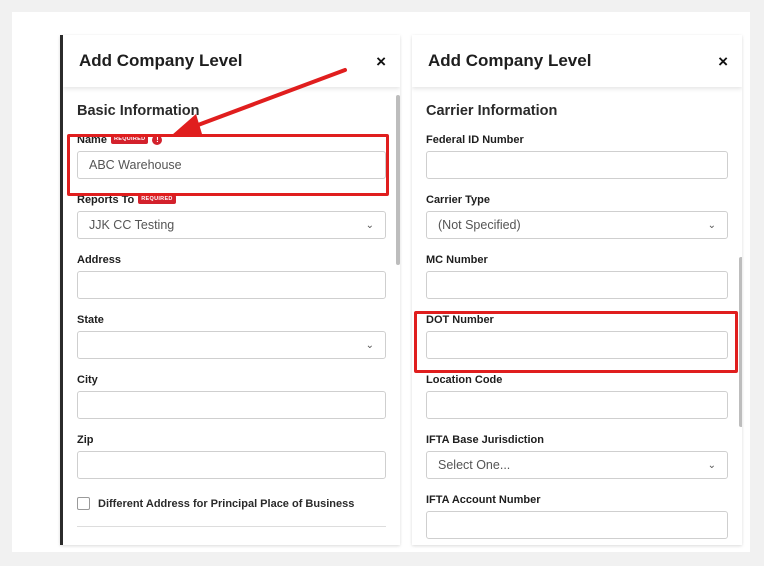 This screenshot has width=764, height=566. I want to click on carrier-type-field-group: Carrier Type (Not Specified) ⌄, so click(577, 216).